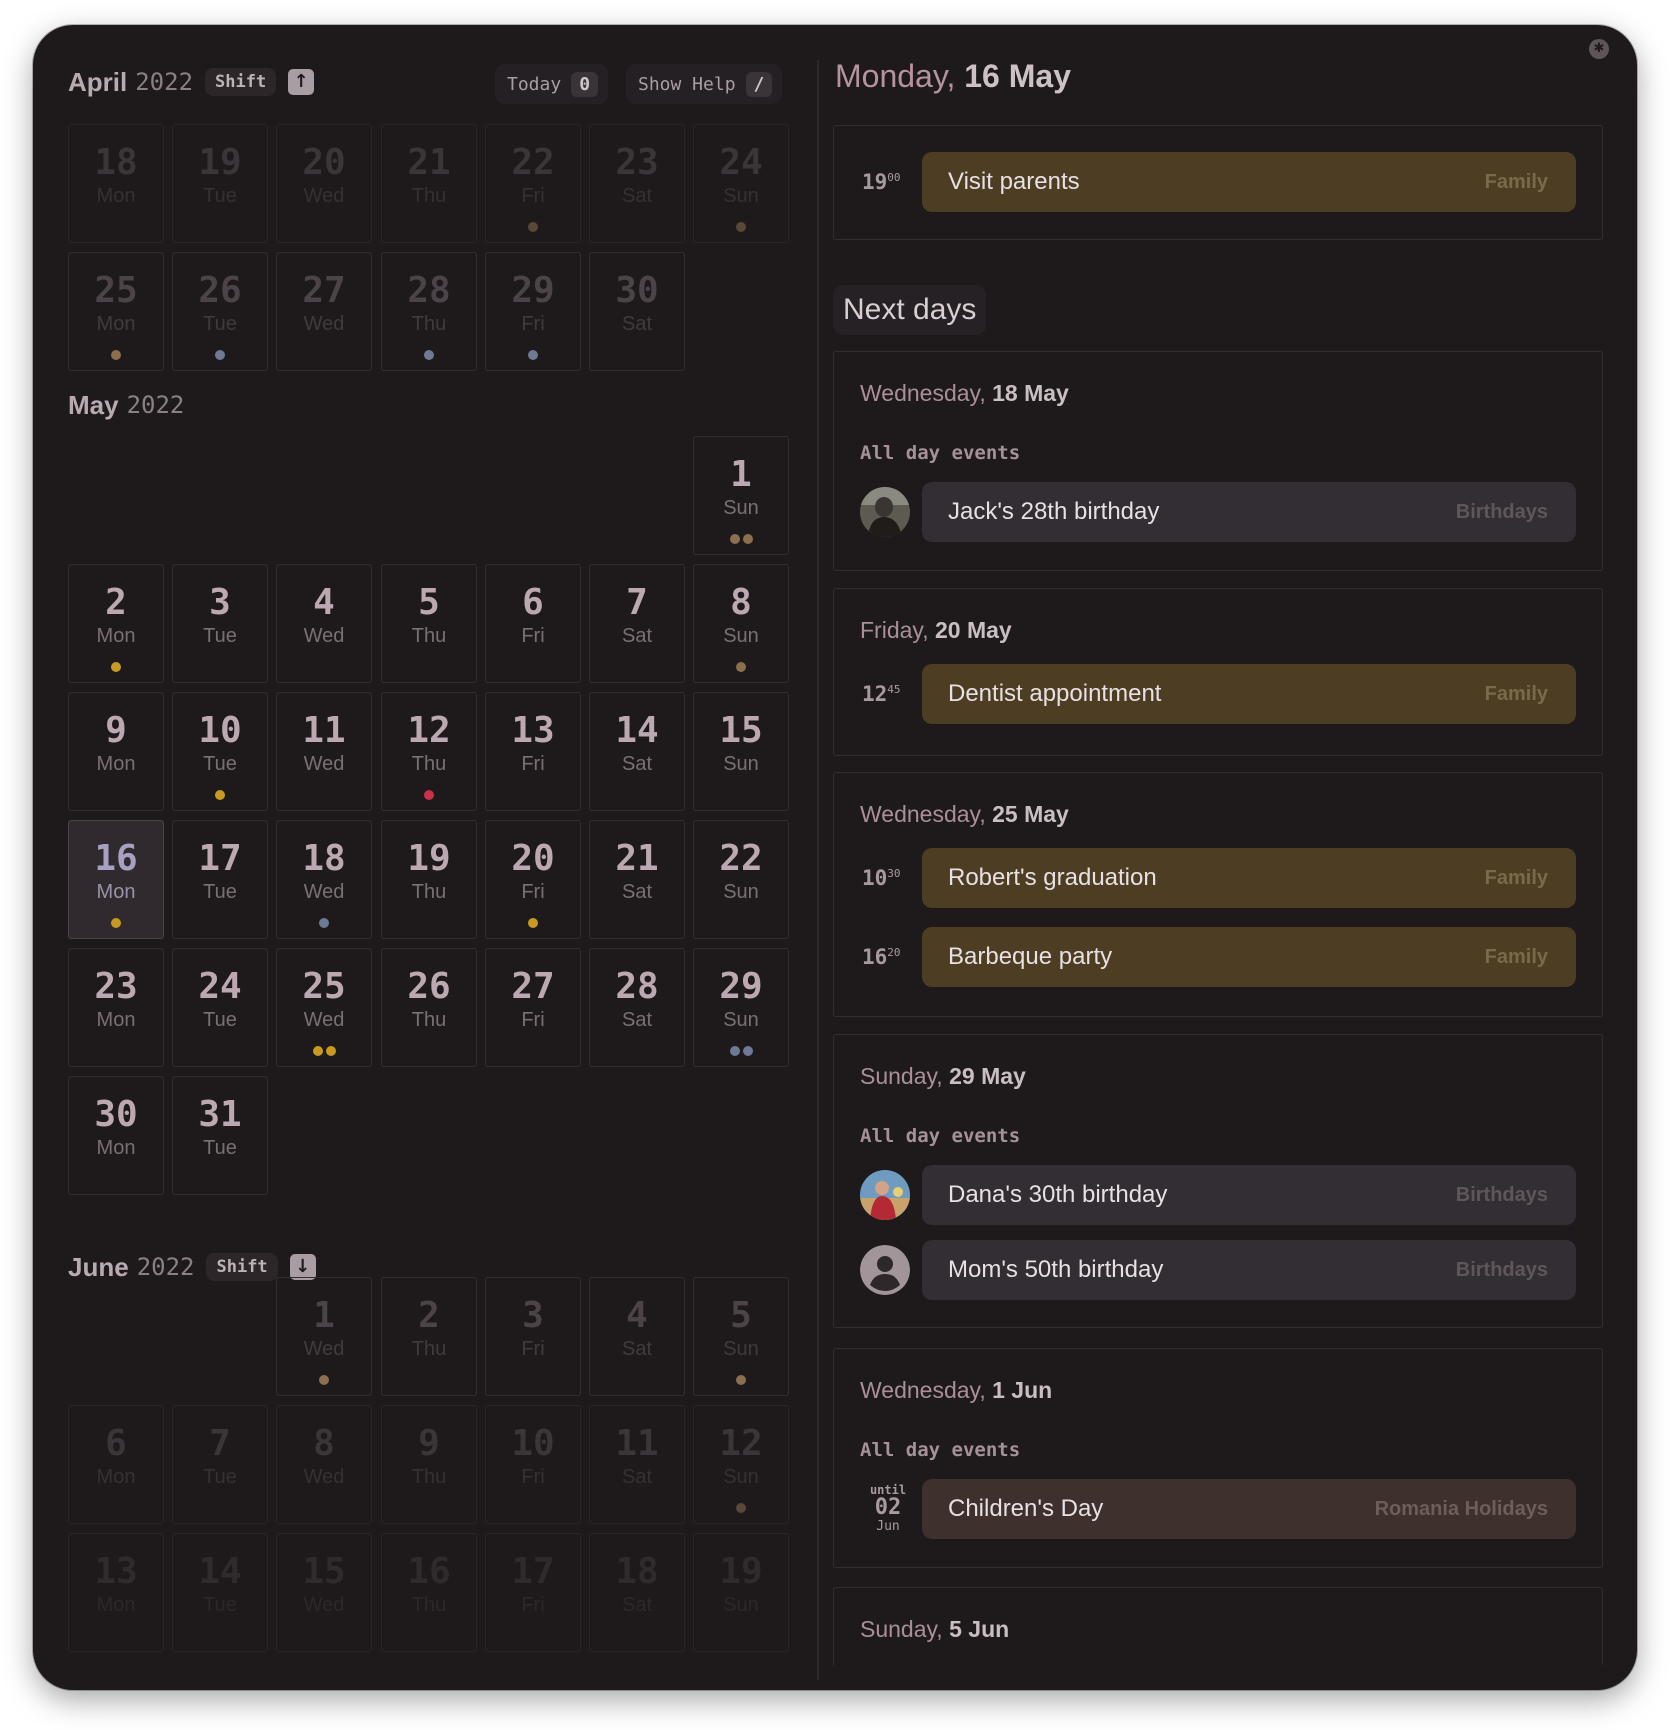 The height and width of the screenshot is (1730, 1670). Describe the element at coordinates (637, 311) in the screenshot. I see `day-cell-april-30: 30 Sat` at that location.